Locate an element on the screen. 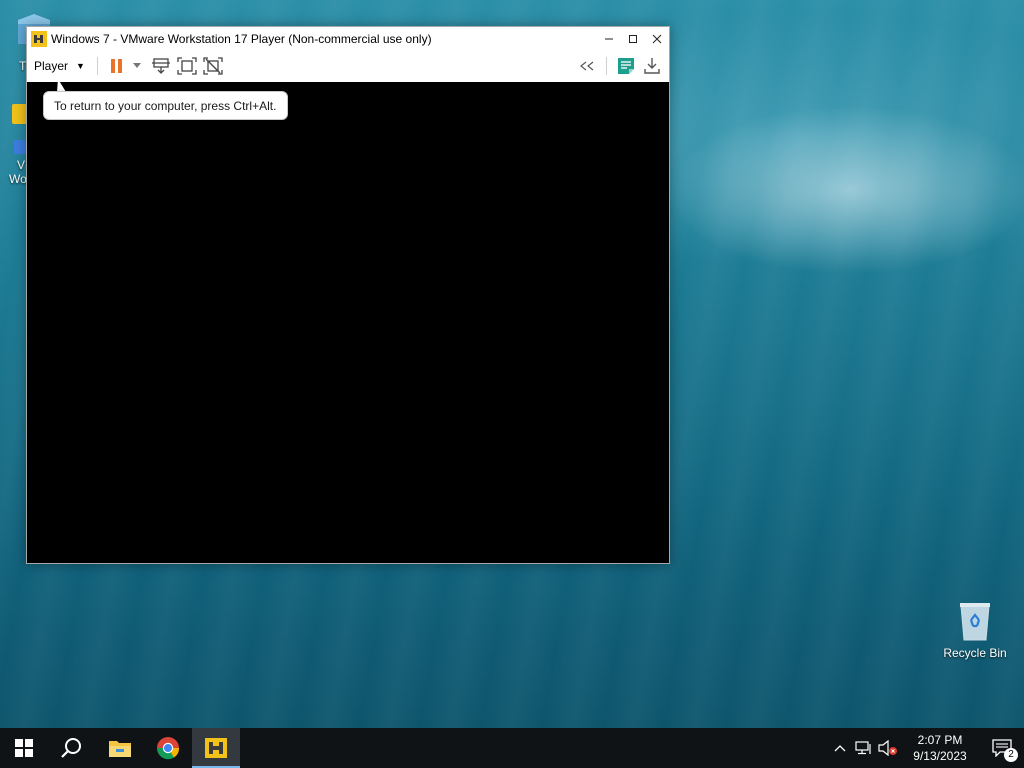 Image resolution: width=1024 pixels, height=768 pixels. message-log-icon is located at coordinates (626, 66).